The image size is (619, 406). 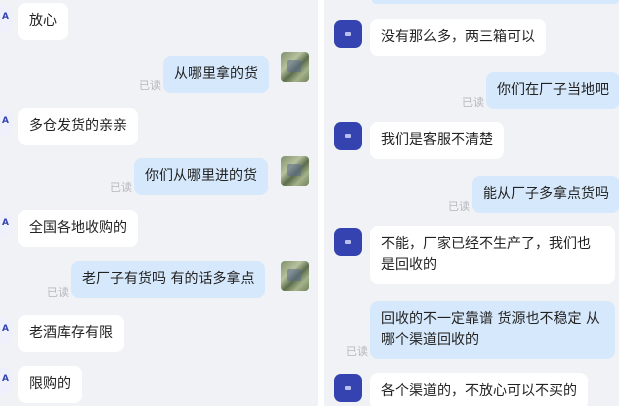 I want to click on incoming-message-bubble: 放心, so click(x=43, y=21).